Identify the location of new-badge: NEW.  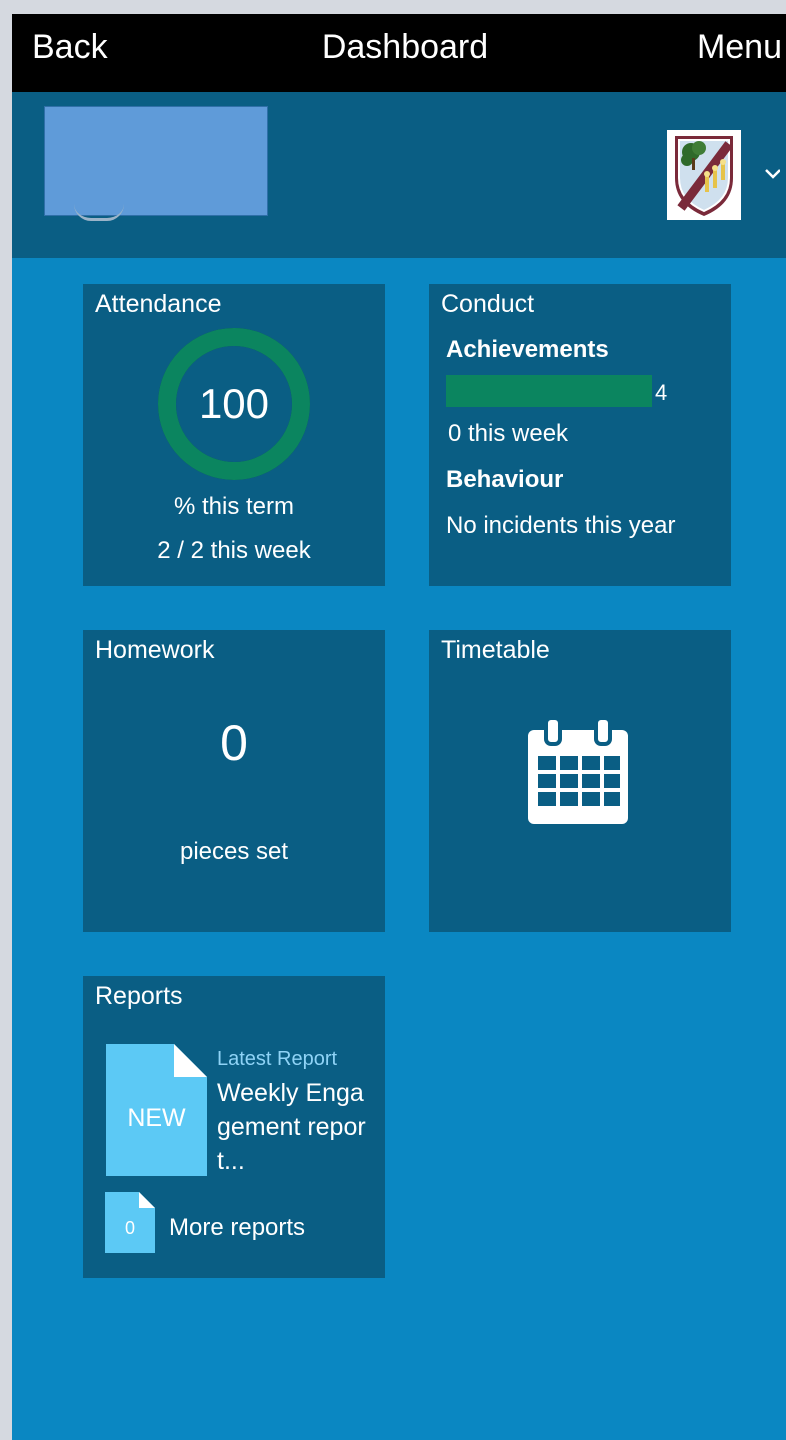
(156, 1118).